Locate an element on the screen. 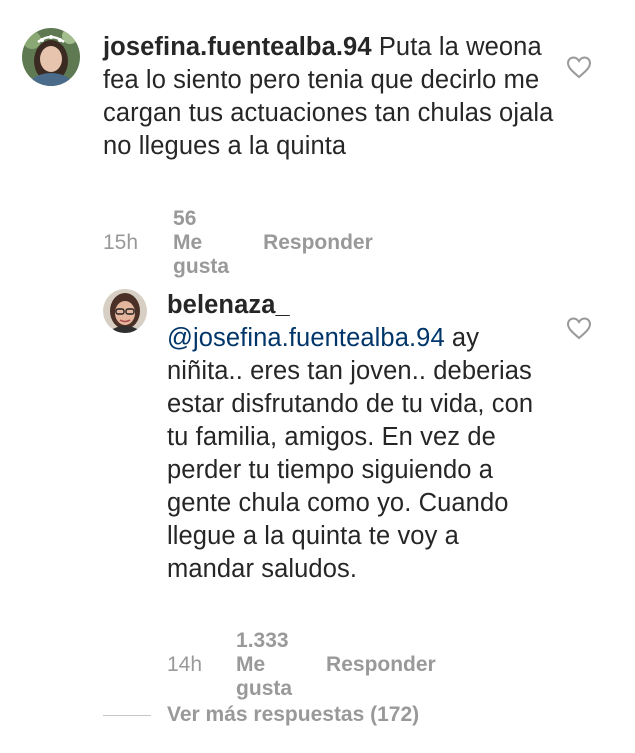 This screenshot has height=753, width=635. comment-time: 15h is located at coordinates (121, 242).